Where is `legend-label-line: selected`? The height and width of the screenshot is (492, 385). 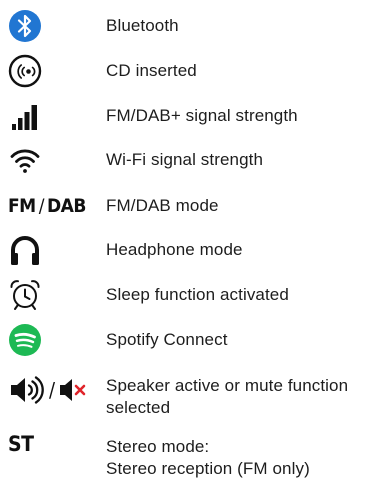
legend-label-line: selected is located at coordinates (138, 407).